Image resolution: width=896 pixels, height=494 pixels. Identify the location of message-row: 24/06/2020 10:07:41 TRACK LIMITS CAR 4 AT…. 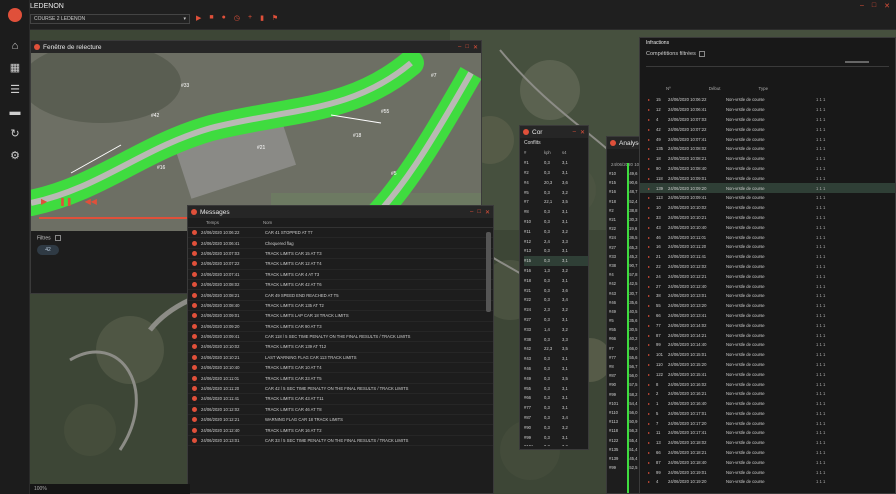
(340, 275).